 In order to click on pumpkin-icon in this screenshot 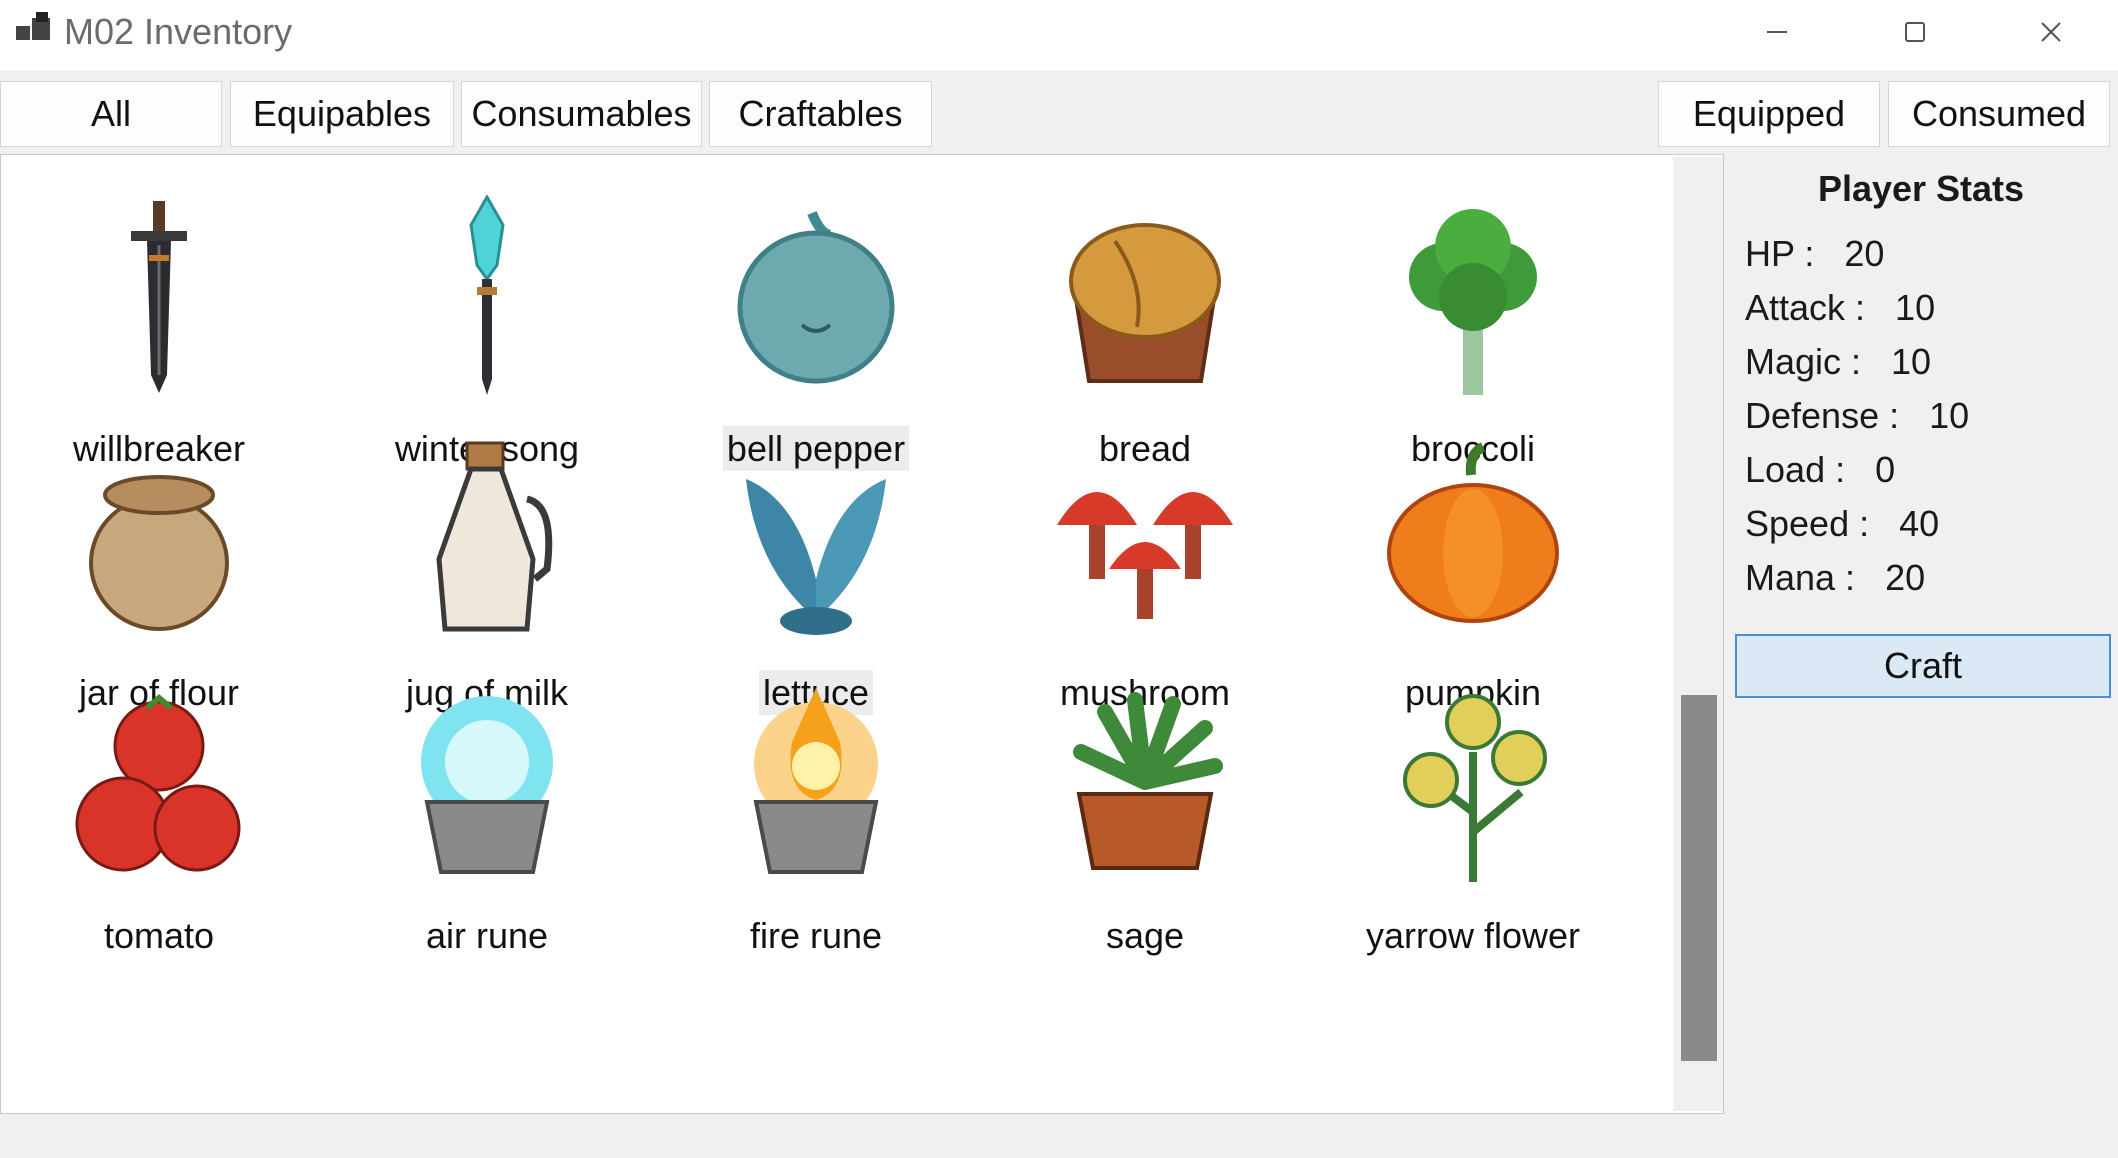, I will do `click(1473, 532)`.